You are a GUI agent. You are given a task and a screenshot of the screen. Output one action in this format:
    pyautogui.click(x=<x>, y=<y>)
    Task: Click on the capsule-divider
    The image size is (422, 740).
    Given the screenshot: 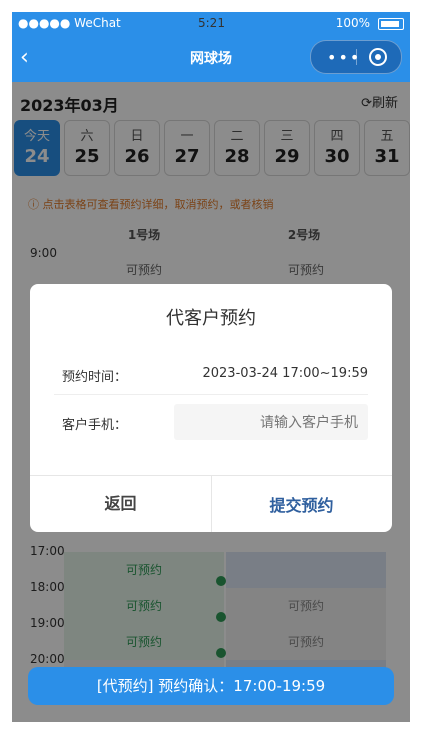 What is the action you would take?
    pyautogui.click(x=356, y=57)
    